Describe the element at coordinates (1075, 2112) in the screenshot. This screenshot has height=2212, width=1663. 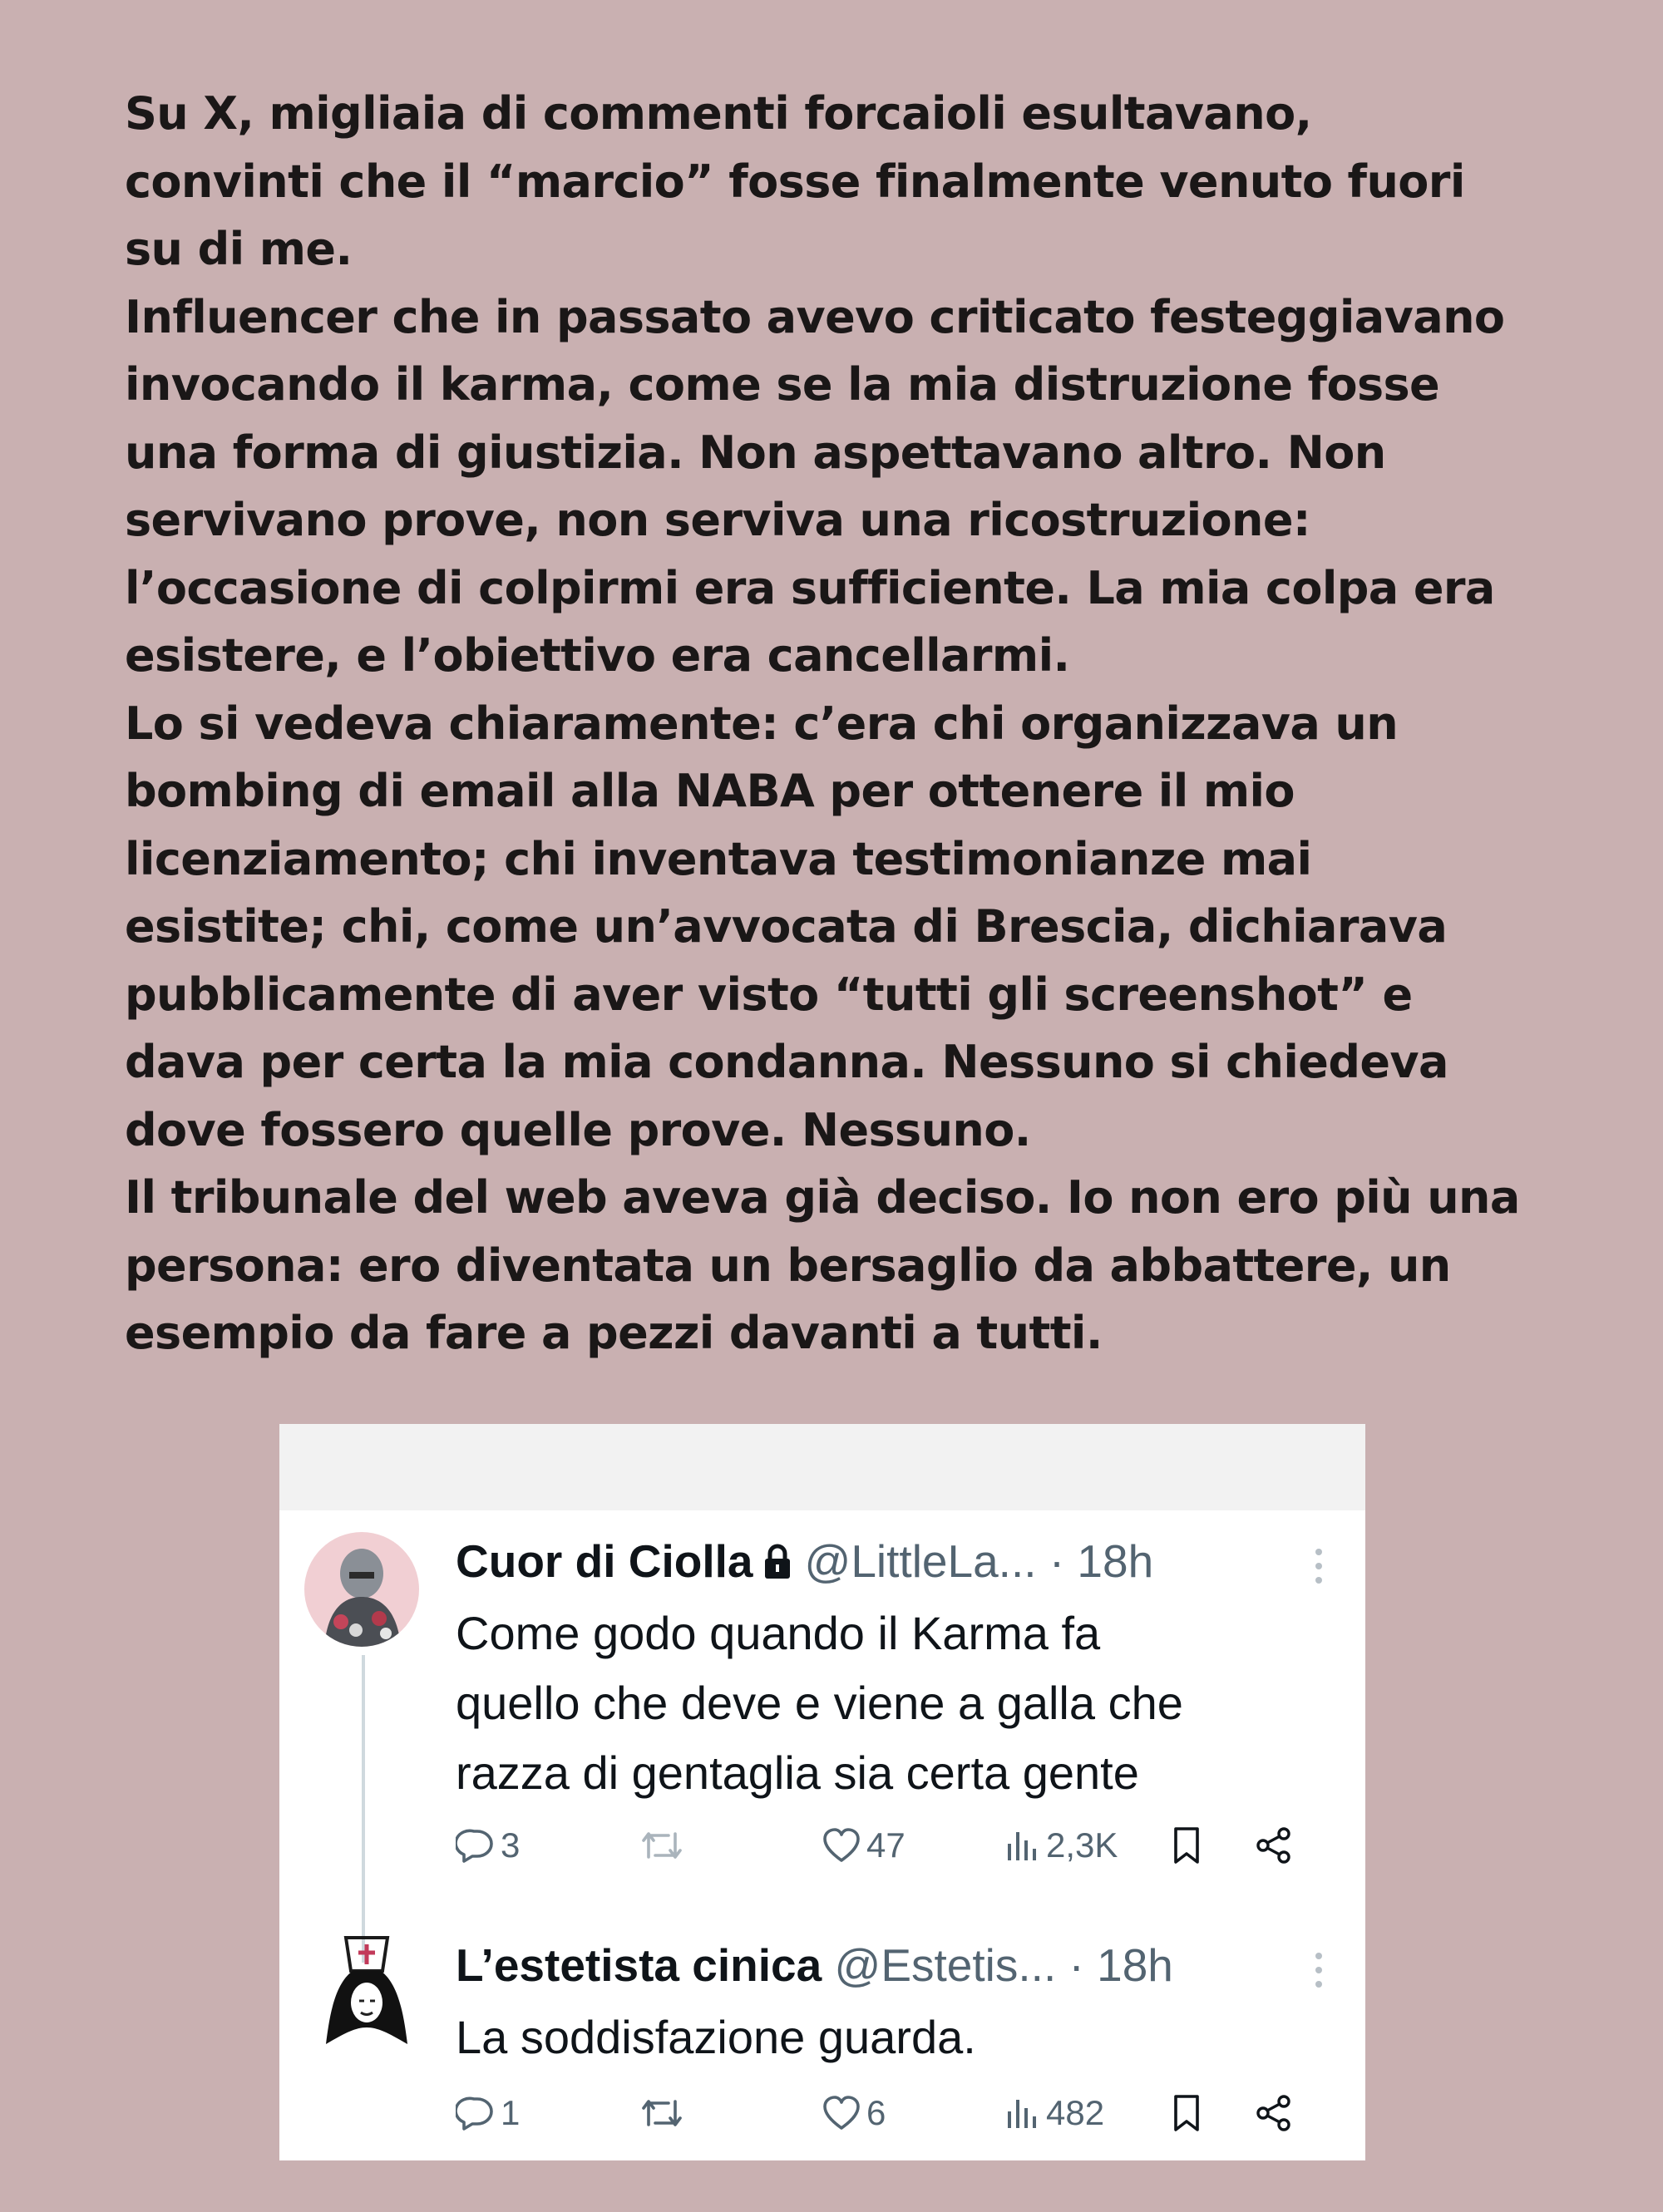
I see `views-count: 482` at that location.